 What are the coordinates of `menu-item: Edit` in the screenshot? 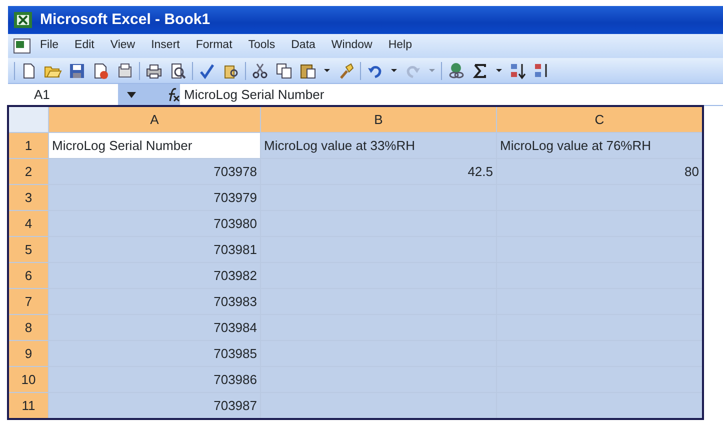 It's located at (84, 46).